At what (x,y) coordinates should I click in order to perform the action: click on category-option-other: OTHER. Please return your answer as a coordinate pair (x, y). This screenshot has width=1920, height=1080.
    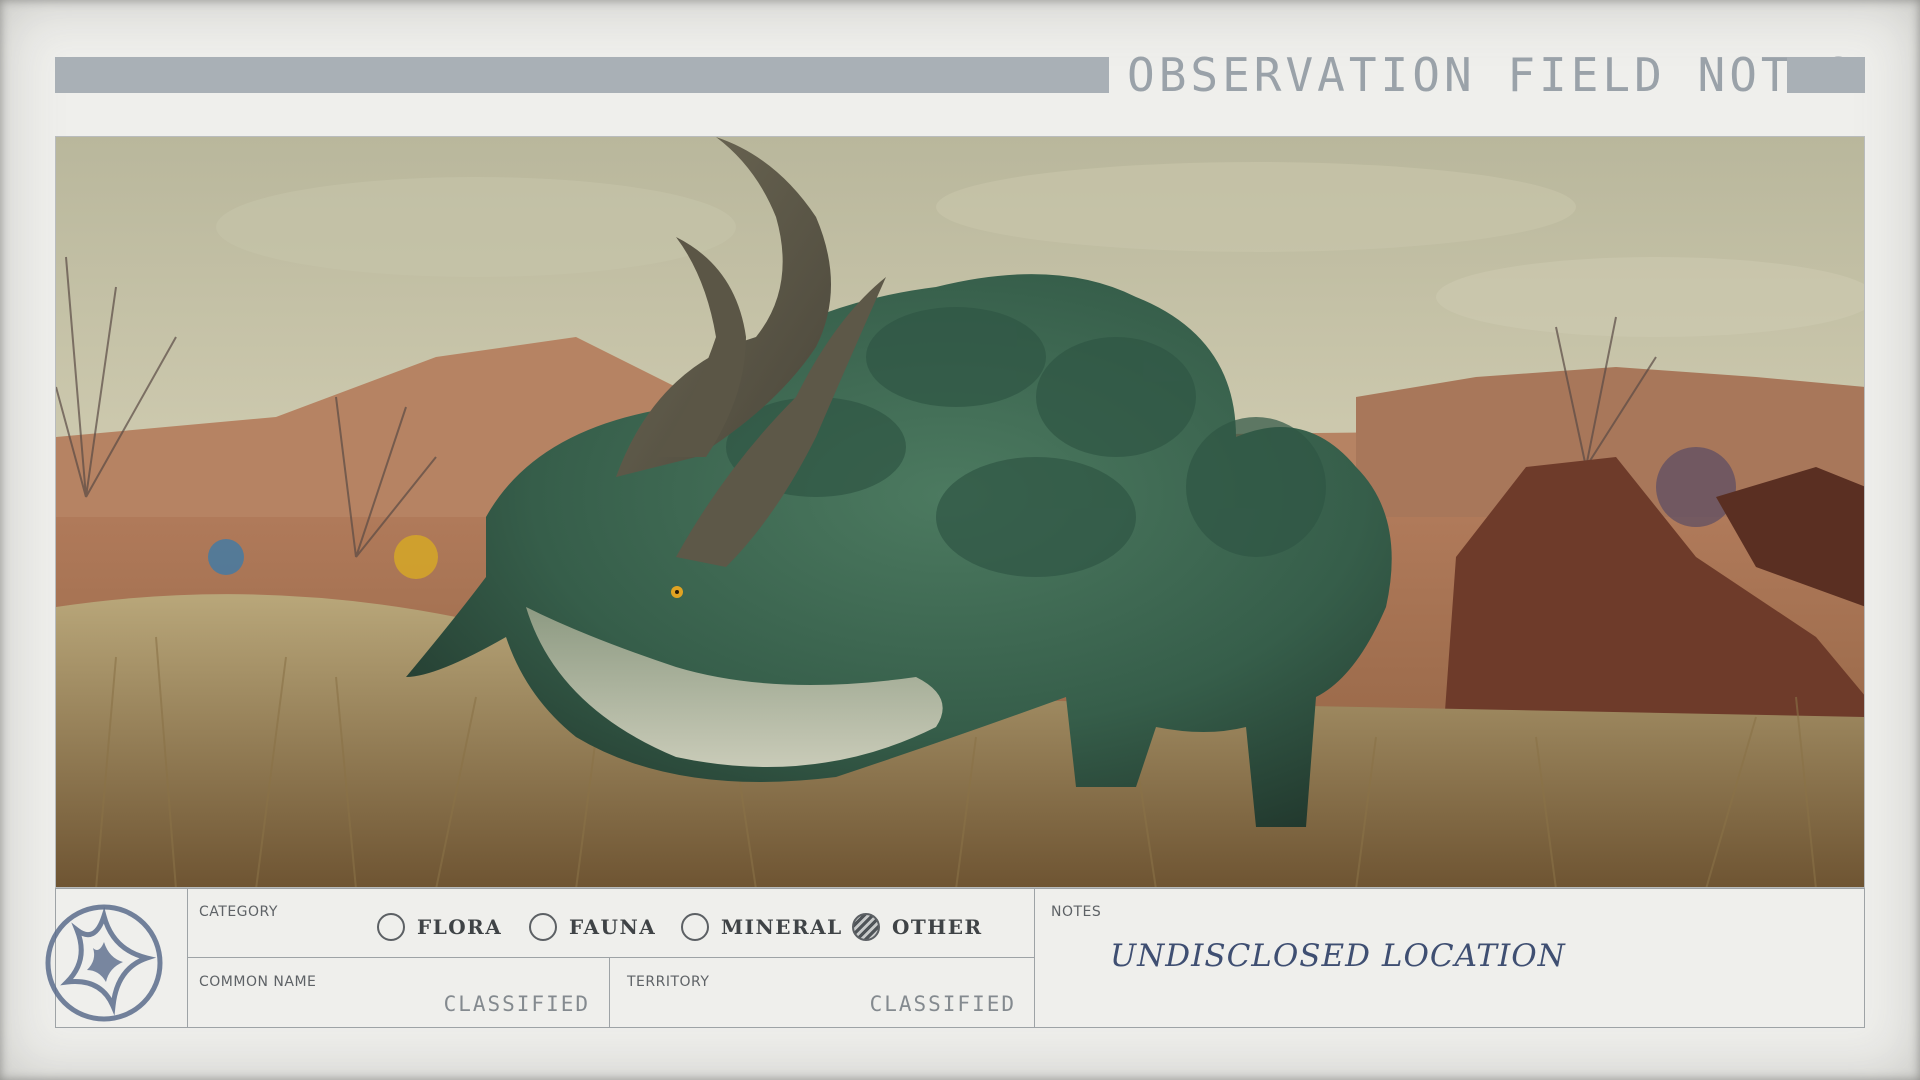
    Looking at the image, I should click on (917, 927).